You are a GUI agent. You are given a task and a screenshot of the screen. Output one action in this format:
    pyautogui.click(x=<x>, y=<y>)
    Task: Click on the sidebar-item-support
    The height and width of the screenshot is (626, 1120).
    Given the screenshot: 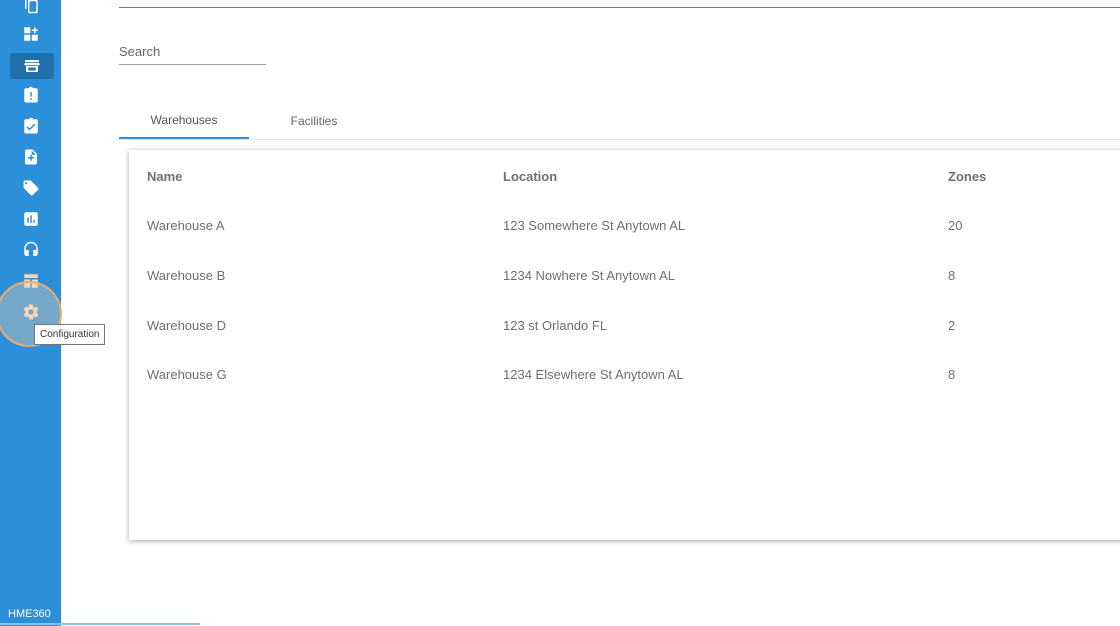 What is the action you would take?
    pyautogui.click(x=30, y=250)
    